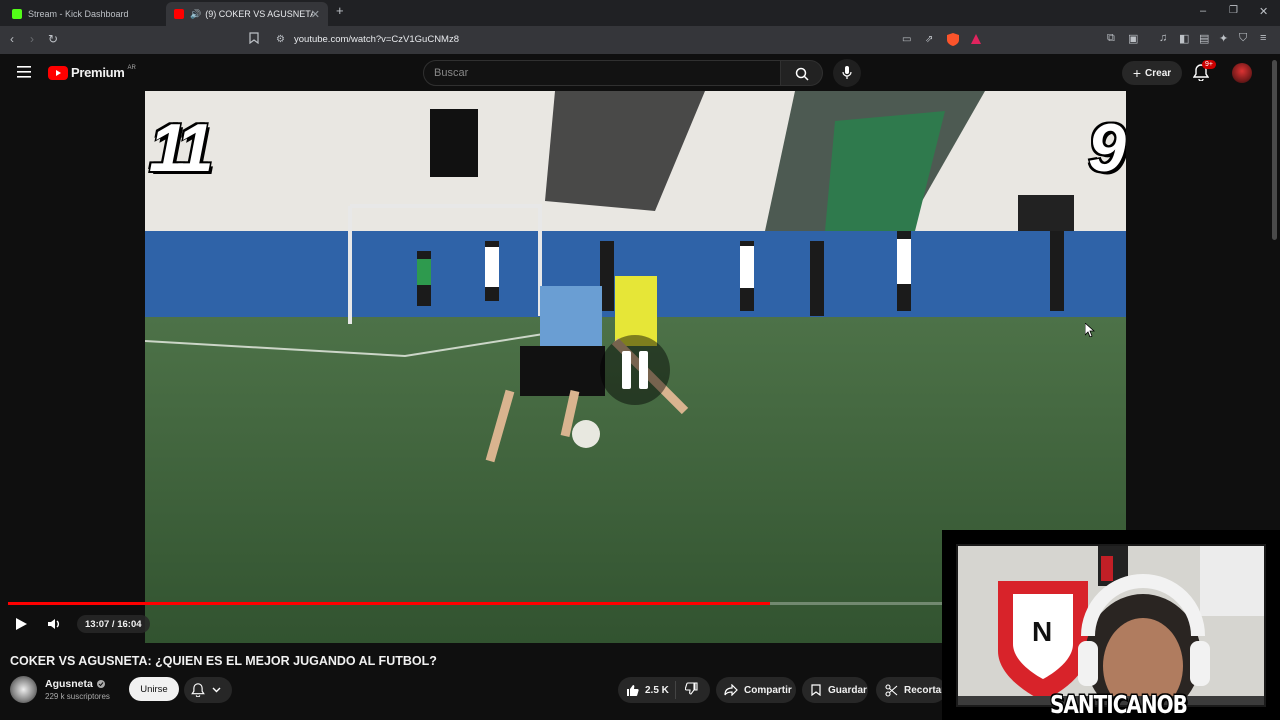  I want to click on webcam-feed: N, so click(1111, 625).